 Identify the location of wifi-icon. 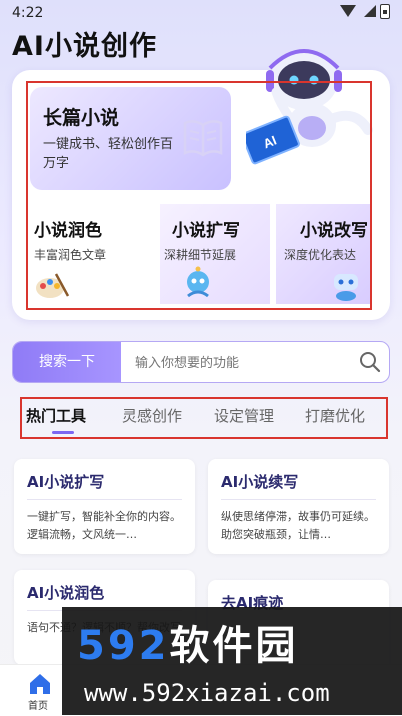
(348, 11).